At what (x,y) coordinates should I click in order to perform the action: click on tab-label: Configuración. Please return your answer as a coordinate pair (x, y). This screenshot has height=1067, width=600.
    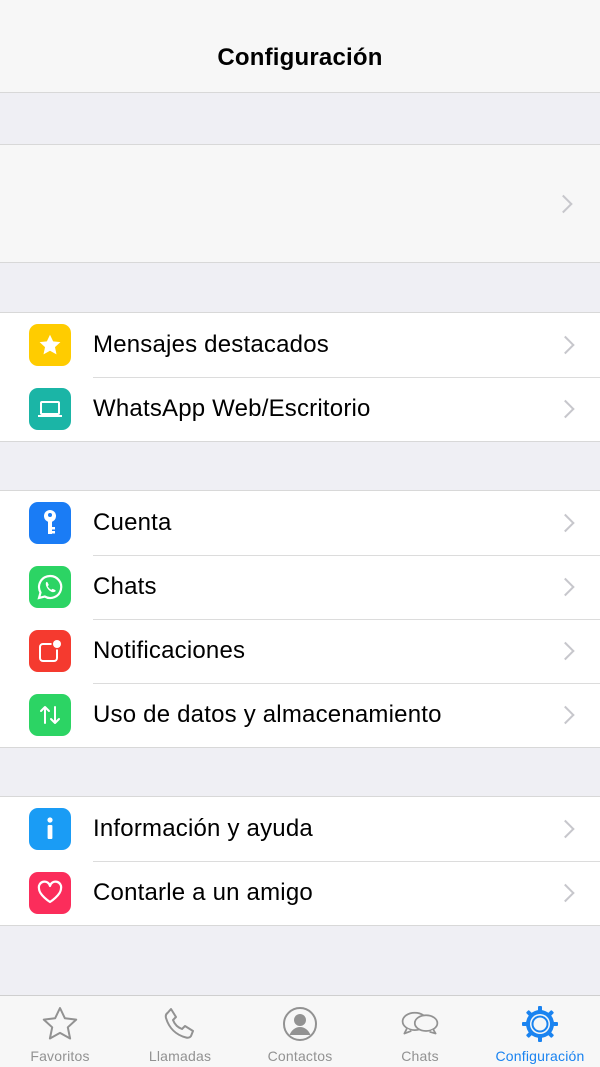
    Looking at the image, I should click on (540, 1056).